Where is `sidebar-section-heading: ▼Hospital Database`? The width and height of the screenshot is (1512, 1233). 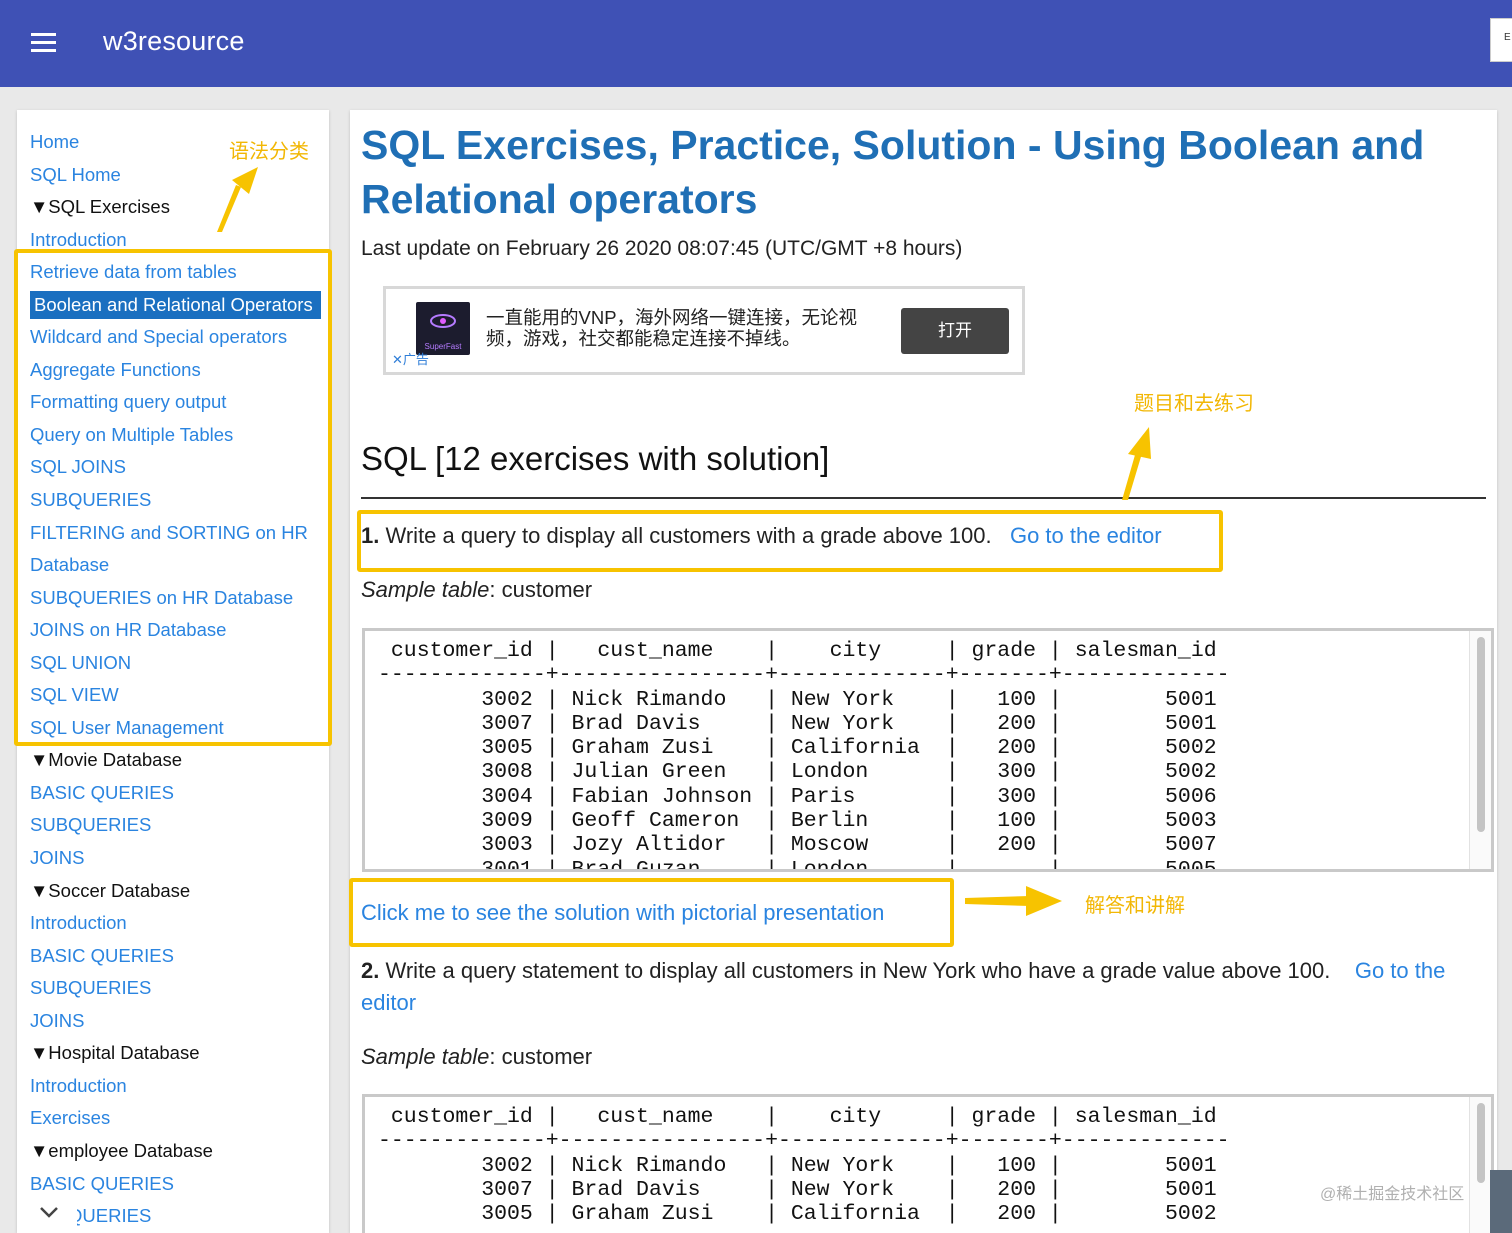
sidebar-section-heading: ▼Hospital Database is located at coordinates (178, 1053).